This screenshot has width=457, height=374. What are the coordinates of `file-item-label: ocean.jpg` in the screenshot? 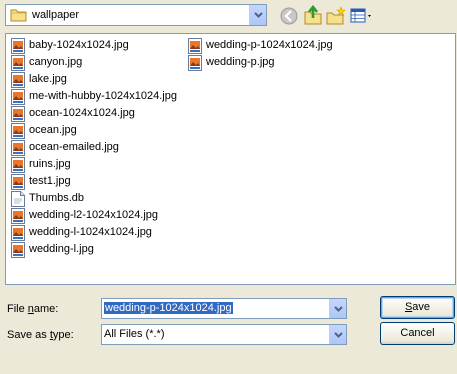 It's located at (53, 130).